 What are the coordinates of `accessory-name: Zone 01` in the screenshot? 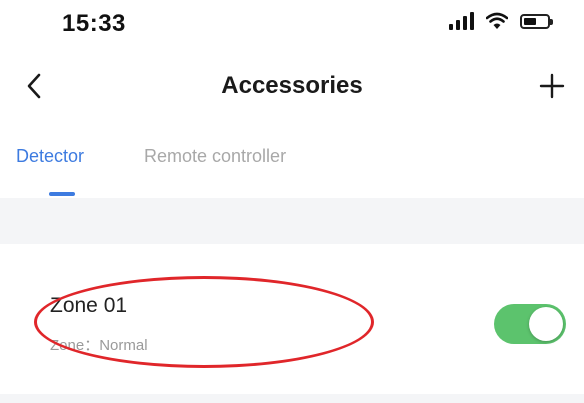 It's located at (89, 305).